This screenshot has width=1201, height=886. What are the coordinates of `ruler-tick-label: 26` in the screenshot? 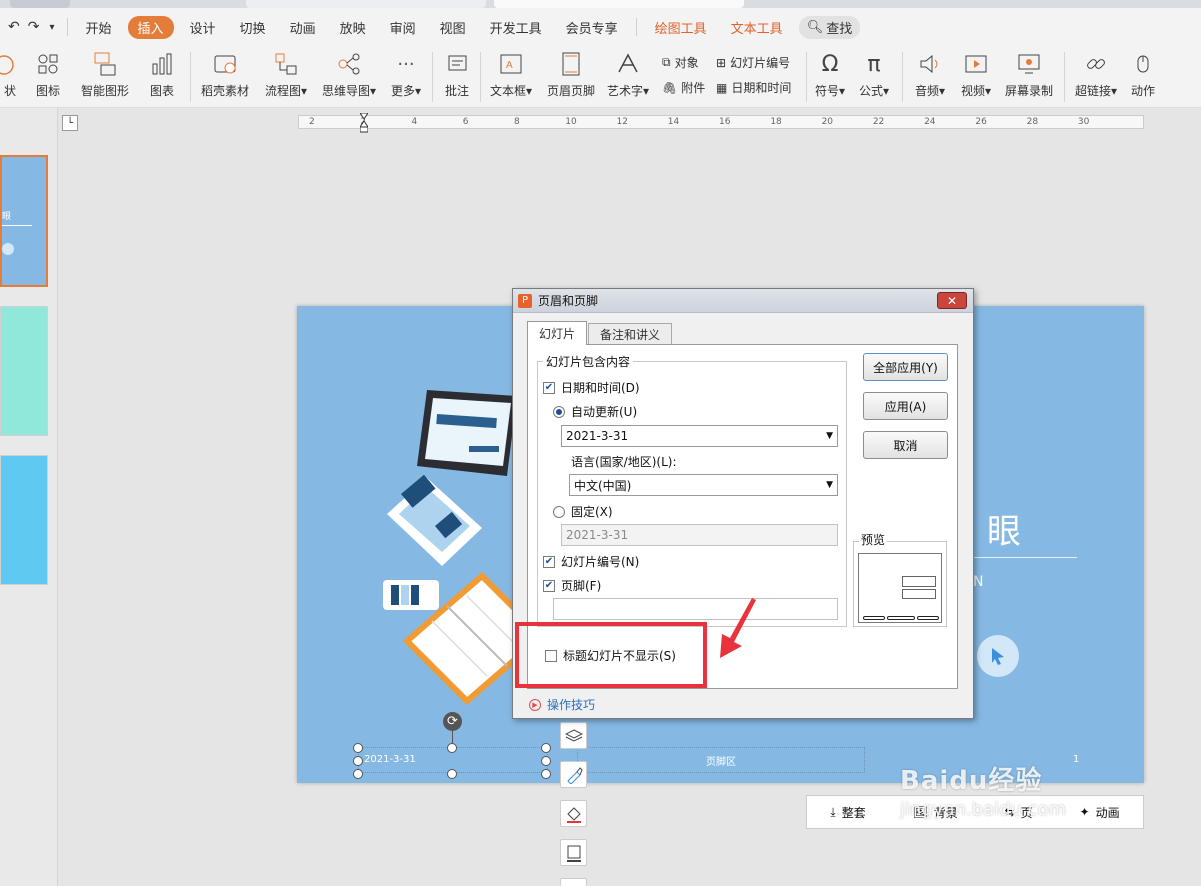 It's located at (981, 122).